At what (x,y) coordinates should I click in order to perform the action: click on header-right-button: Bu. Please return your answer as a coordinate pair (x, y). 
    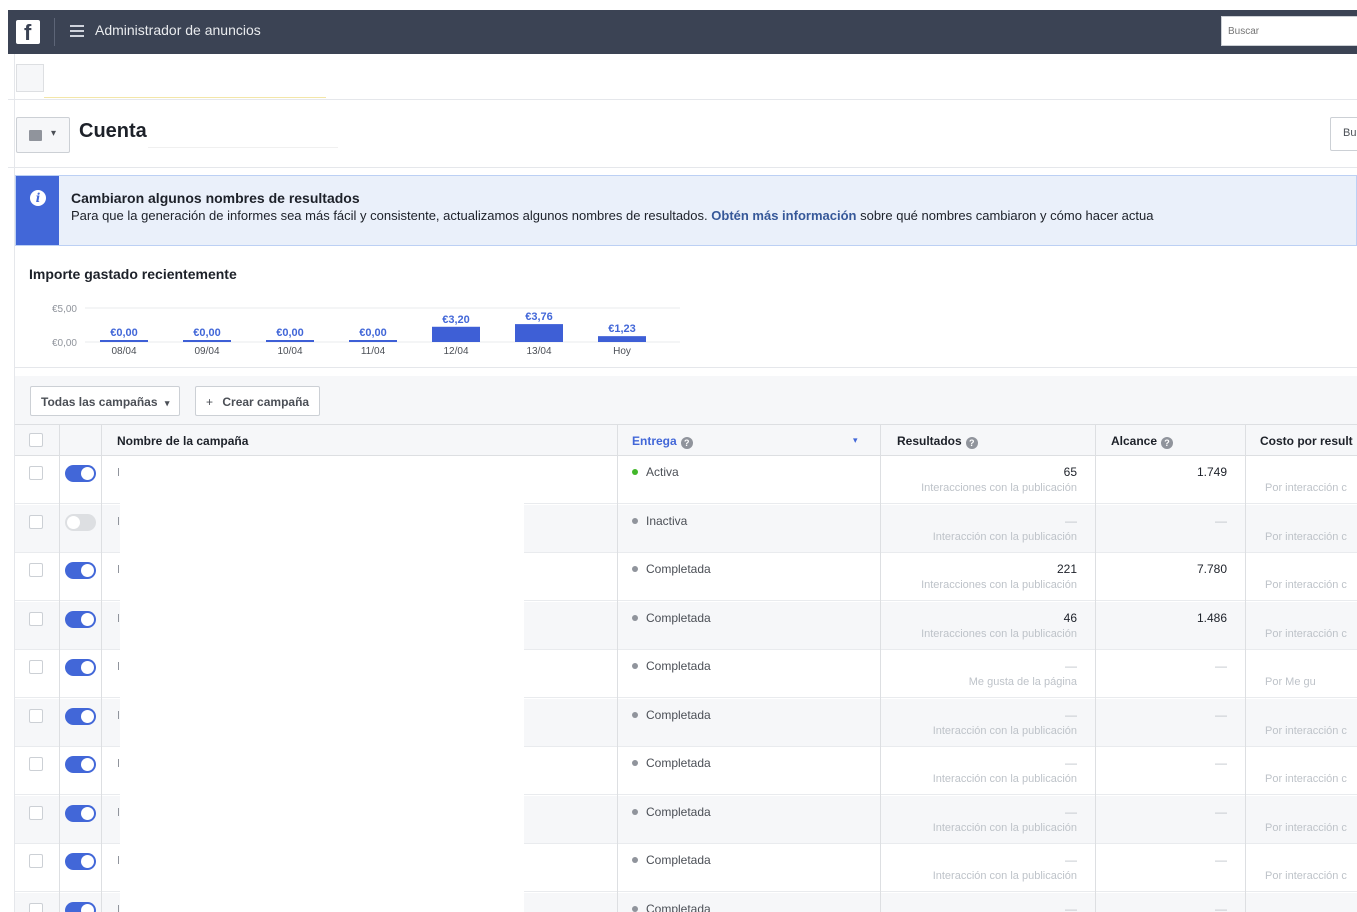
    Looking at the image, I should click on (1343, 134).